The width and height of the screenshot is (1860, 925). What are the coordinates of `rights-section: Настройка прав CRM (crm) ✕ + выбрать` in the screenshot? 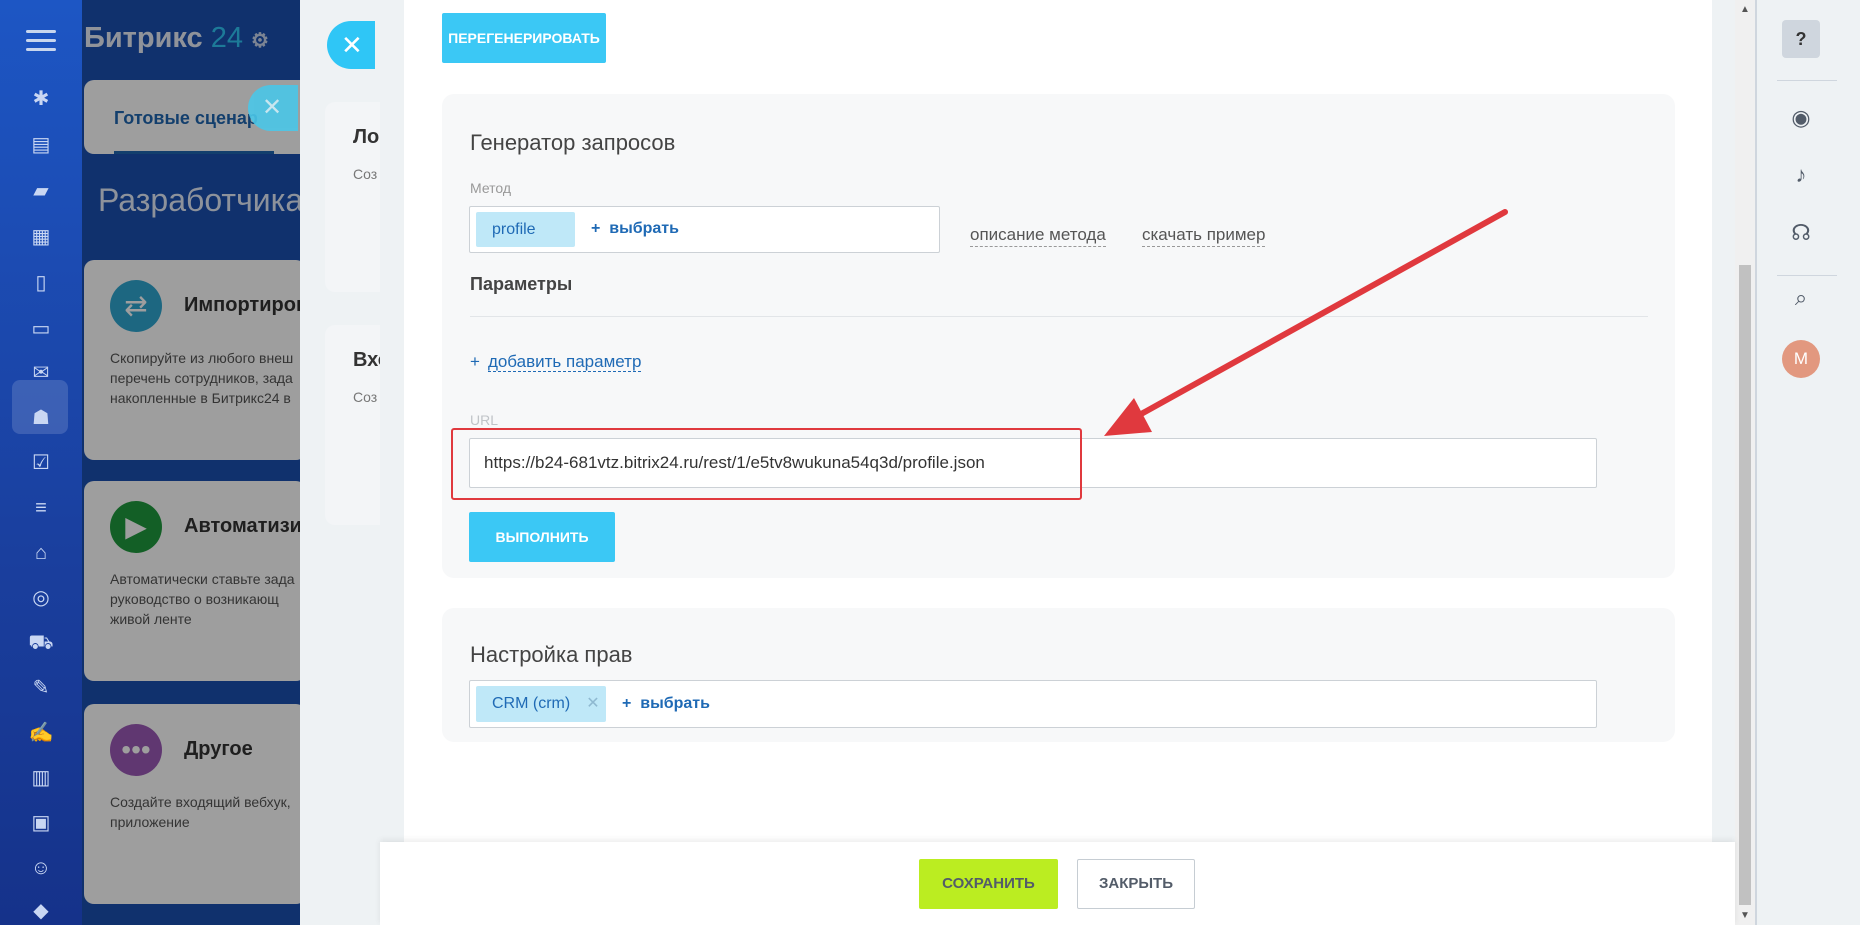 It's located at (1058, 675).